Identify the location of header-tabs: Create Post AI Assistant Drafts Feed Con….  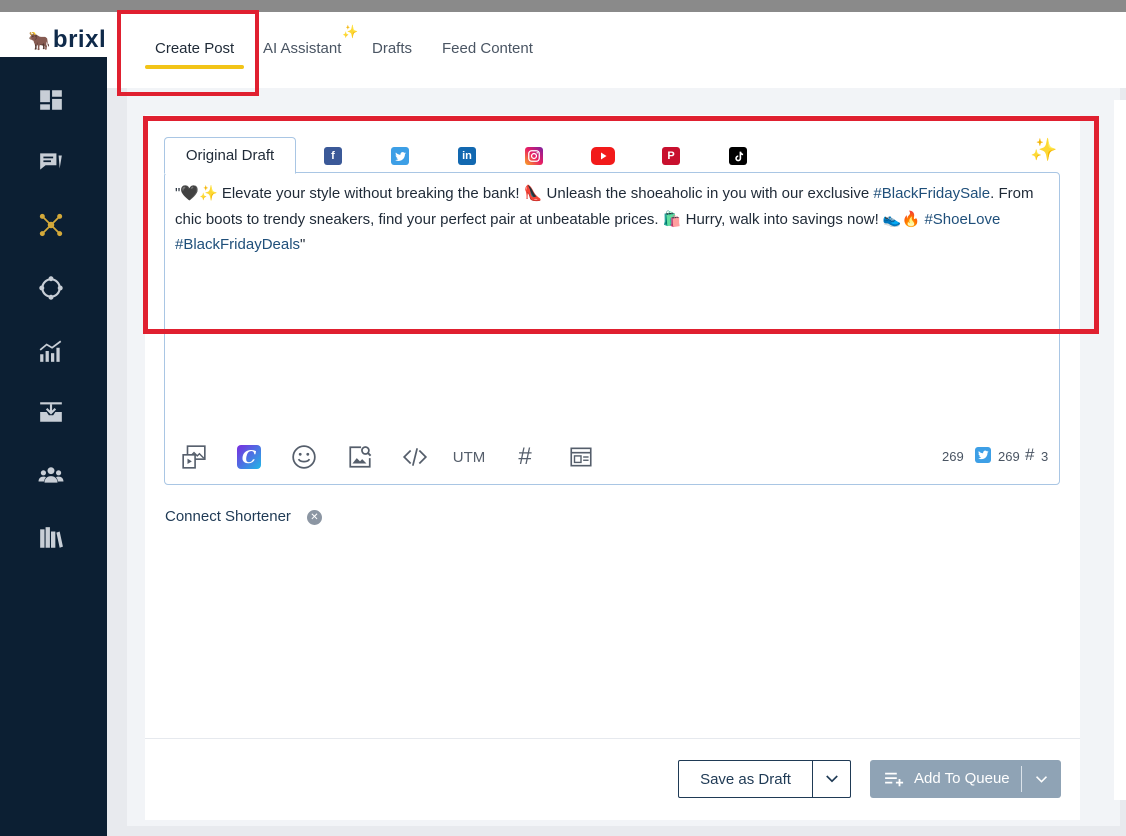
(616, 50).